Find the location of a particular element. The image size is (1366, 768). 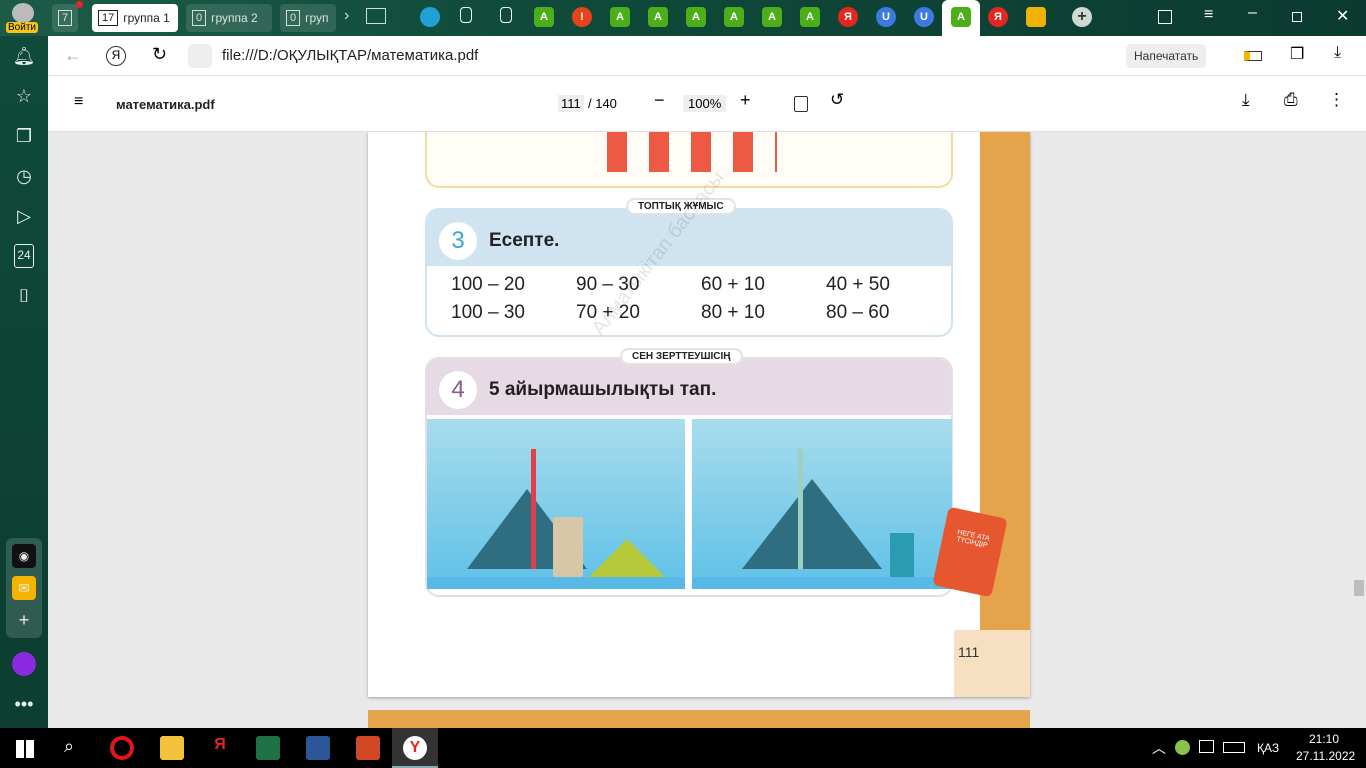

back-icon: ← is located at coordinates (73, 55).